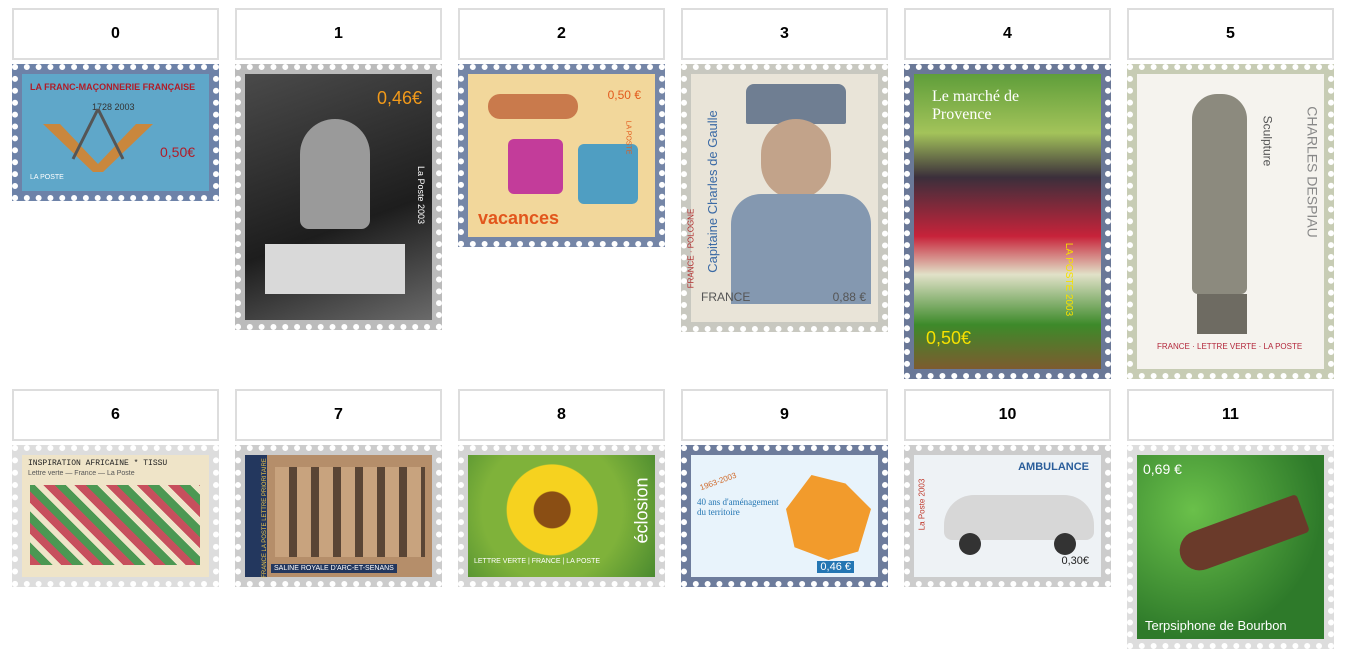  I want to click on stamp-title: LA FRANC-MAÇONNERIE FRANÇAISE, so click(113, 87).